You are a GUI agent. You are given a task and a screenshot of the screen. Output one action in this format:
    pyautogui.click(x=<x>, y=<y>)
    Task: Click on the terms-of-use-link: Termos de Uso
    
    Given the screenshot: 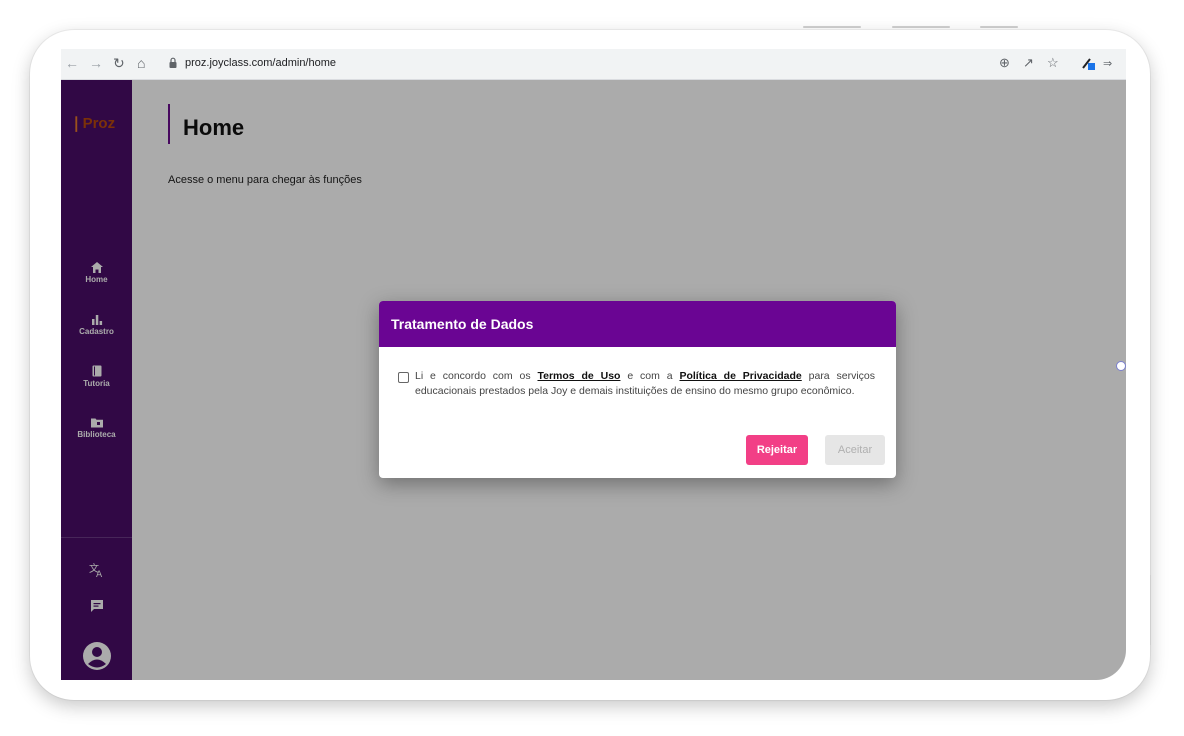 What is the action you would take?
    pyautogui.click(x=578, y=376)
    